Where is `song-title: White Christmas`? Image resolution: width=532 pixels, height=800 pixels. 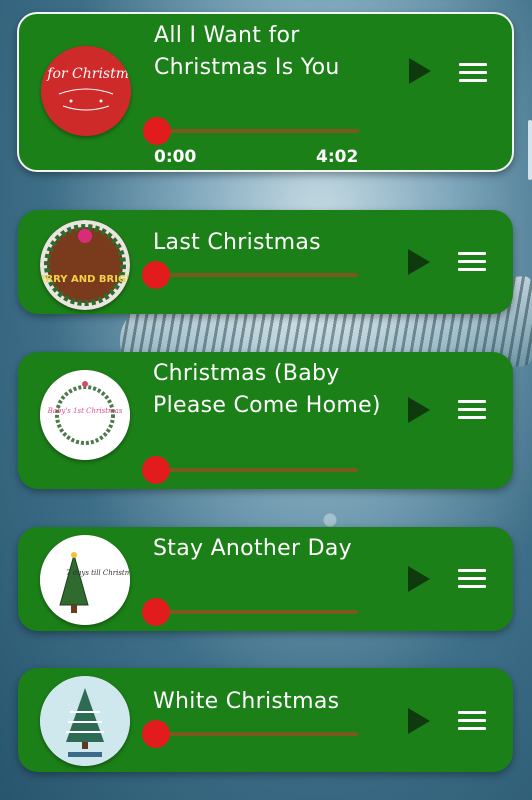 song-title: White Christmas is located at coordinates (246, 701).